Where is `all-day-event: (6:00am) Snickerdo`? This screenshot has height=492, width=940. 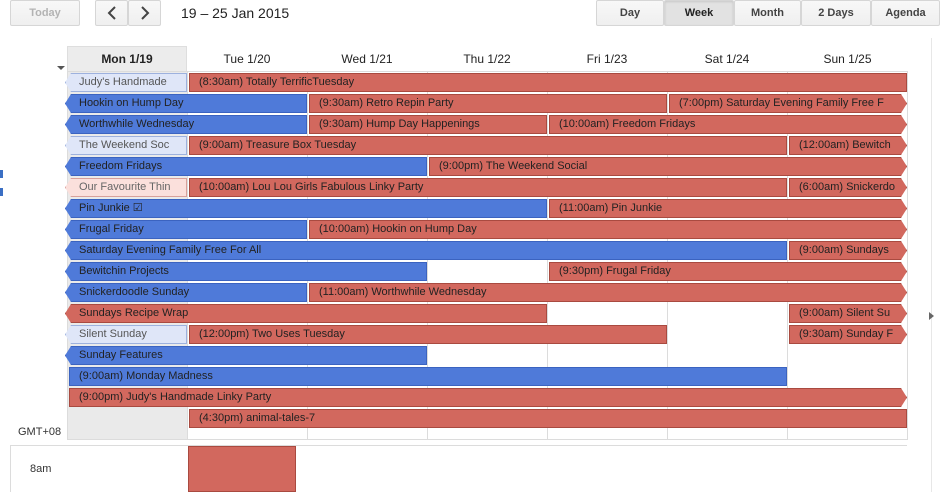
all-day-event: (6:00am) Snickerdo is located at coordinates (848, 187).